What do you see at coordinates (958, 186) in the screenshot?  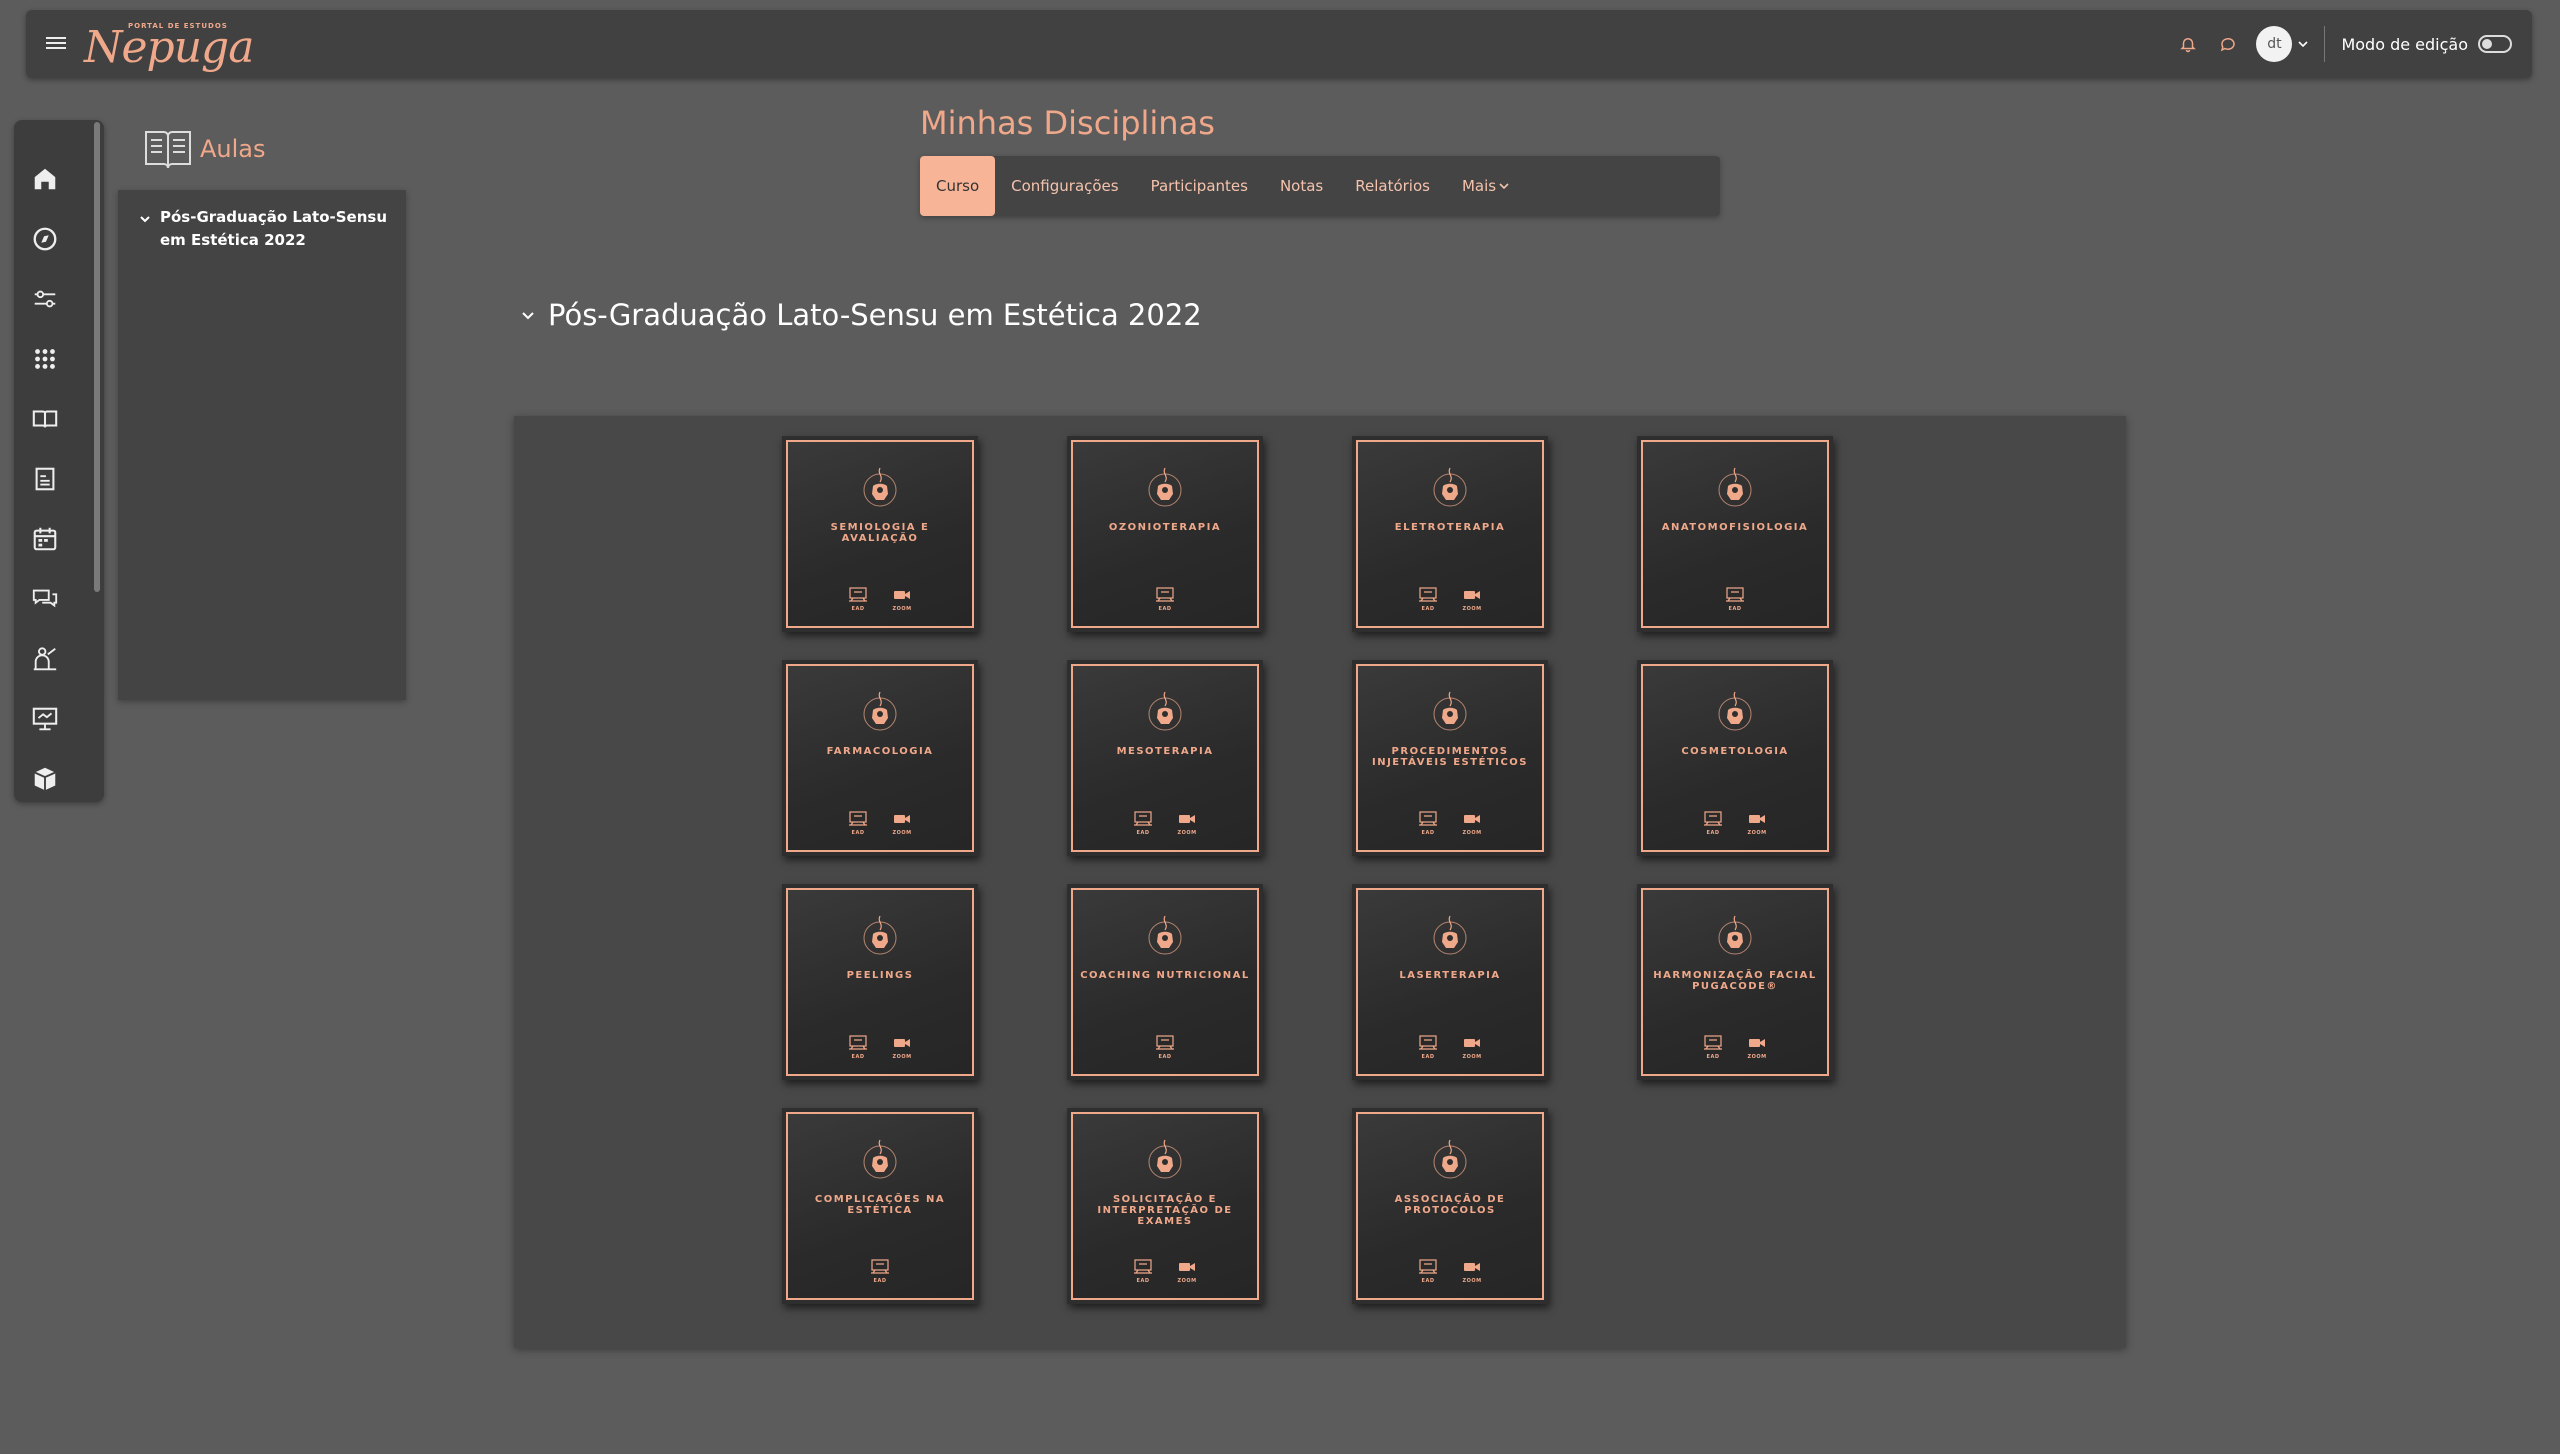 I see `tab-curso: Curso` at bounding box center [958, 186].